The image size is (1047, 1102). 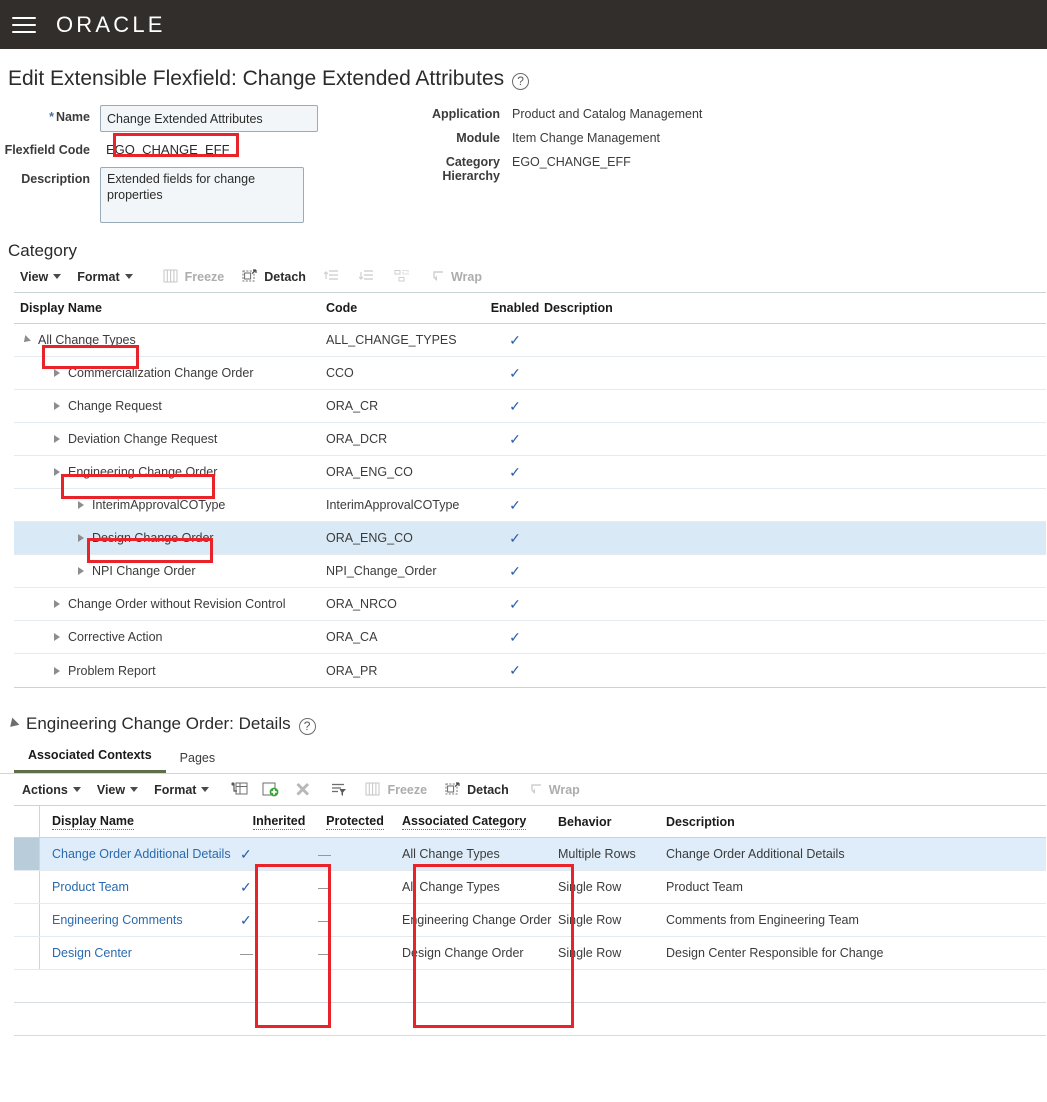 What do you see at coordinates (90, 760) in the screenshot?
I see `tab-associated-contexts: Associated Contexts` at bounding box center [90, 760].